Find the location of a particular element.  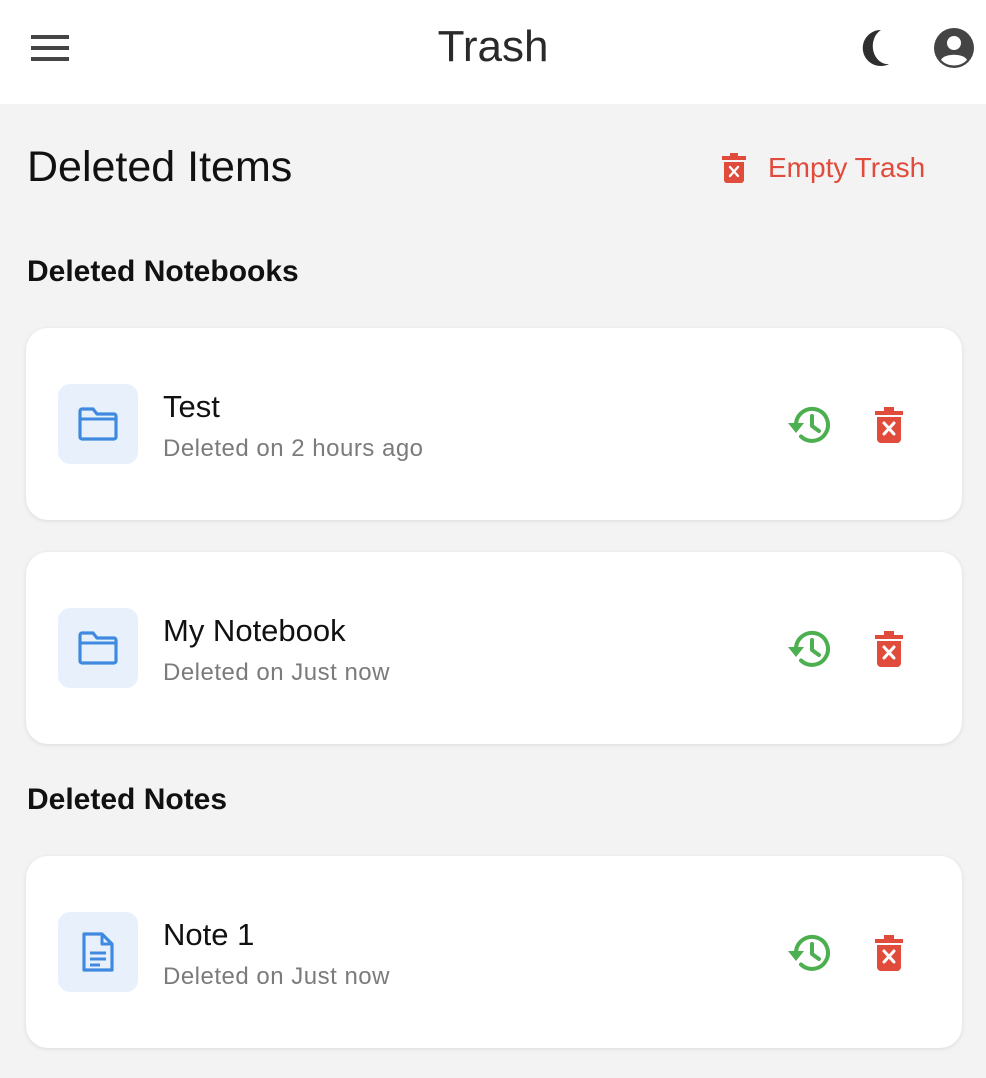

account-circle-icon is located at coordinates (954, 48).